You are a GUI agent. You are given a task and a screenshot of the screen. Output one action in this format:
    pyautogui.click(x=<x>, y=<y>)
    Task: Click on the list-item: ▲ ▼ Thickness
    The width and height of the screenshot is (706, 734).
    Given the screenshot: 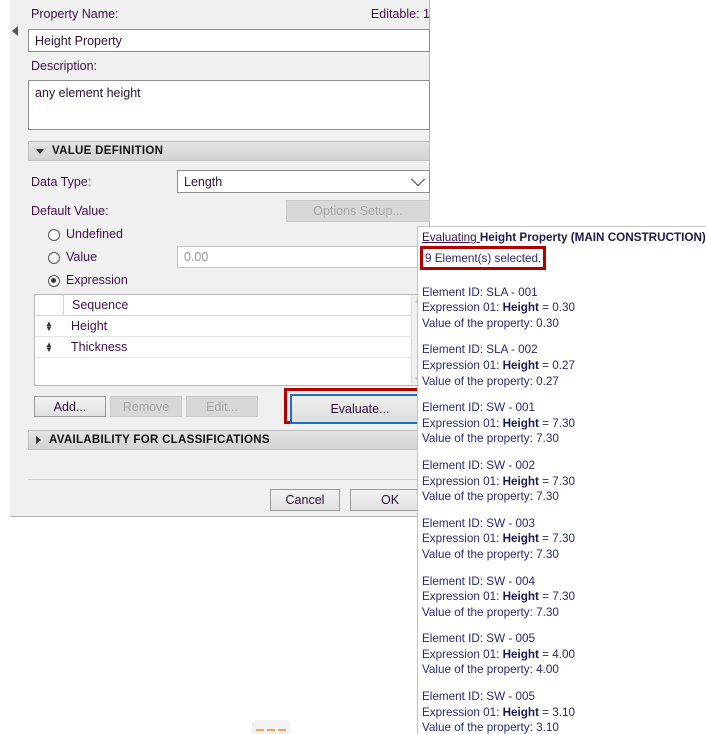 What is the action you would take?
    pyautogui.click(x=223, y=347)
    